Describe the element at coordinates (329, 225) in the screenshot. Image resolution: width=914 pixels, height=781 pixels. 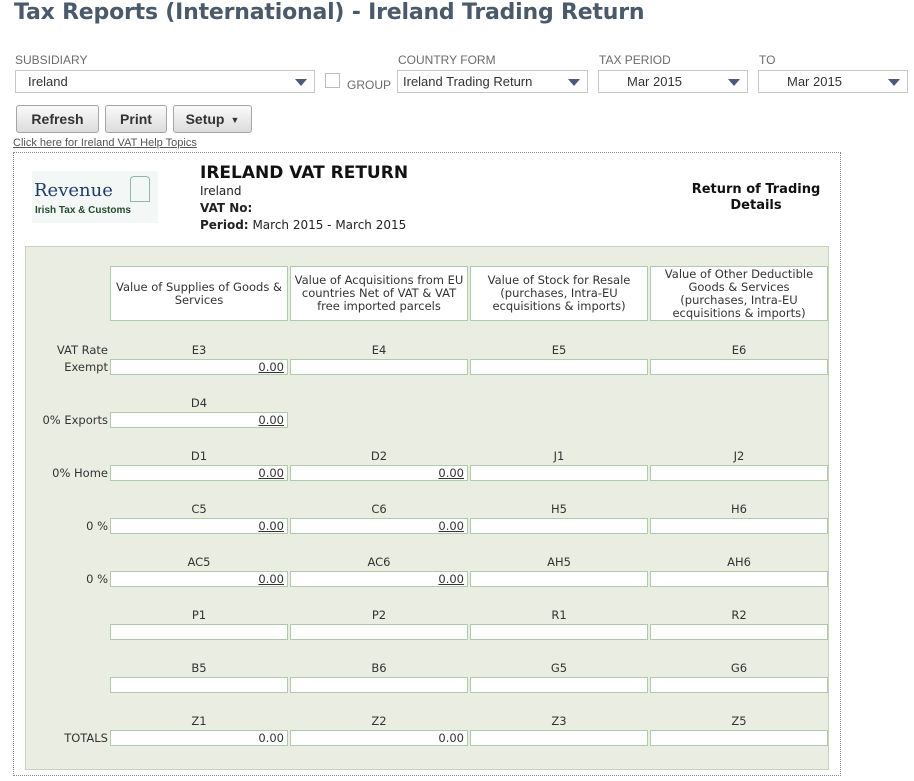
I see `period-value: March 2015 - March 2015` at that location.